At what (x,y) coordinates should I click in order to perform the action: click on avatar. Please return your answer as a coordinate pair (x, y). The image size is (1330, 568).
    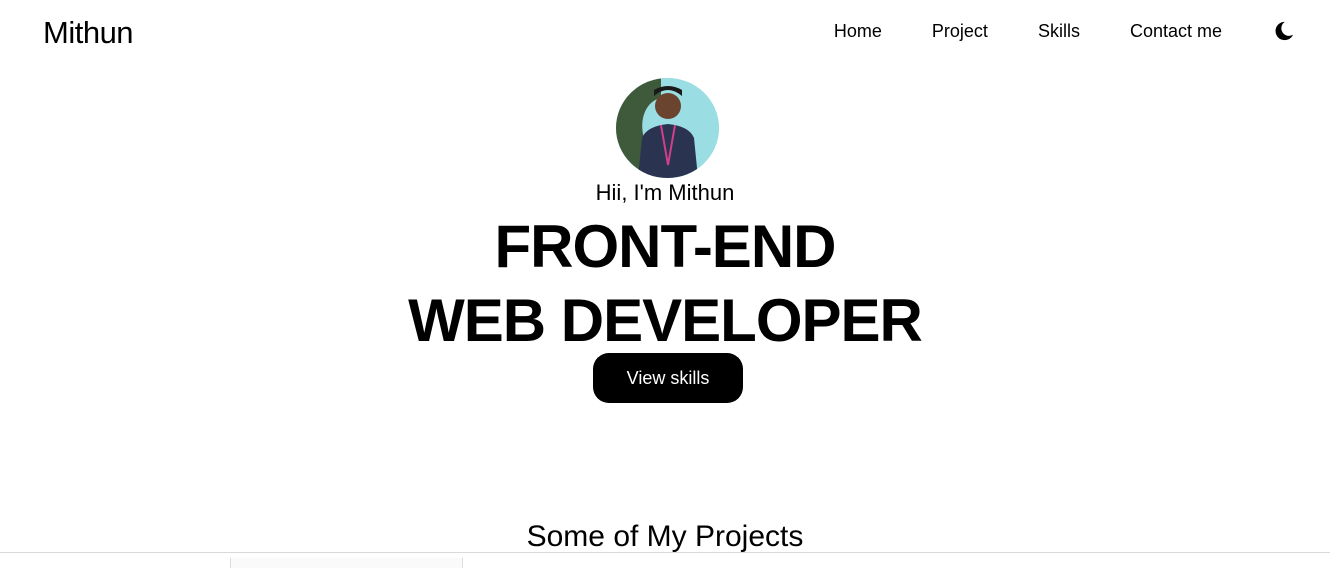
    Looking at the image, I should click on (667, 128).